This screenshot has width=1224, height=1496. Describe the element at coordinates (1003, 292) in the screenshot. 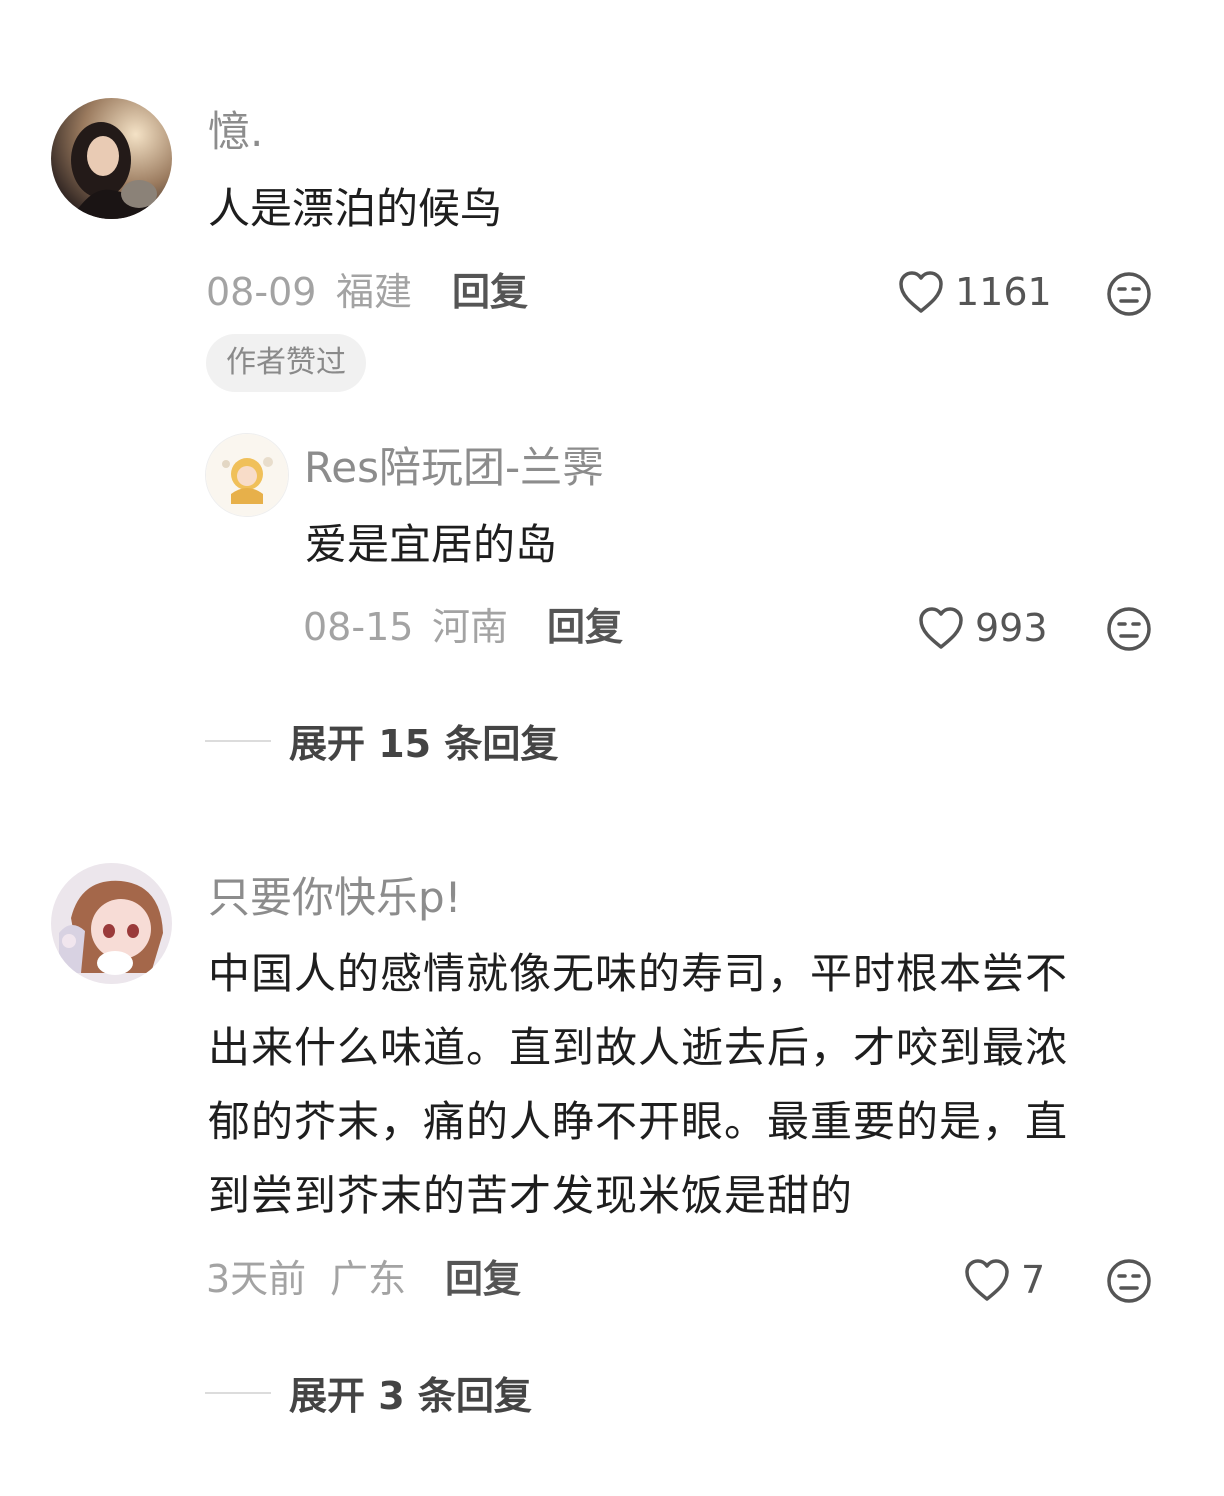

I see `like-count: 1161` at that location.